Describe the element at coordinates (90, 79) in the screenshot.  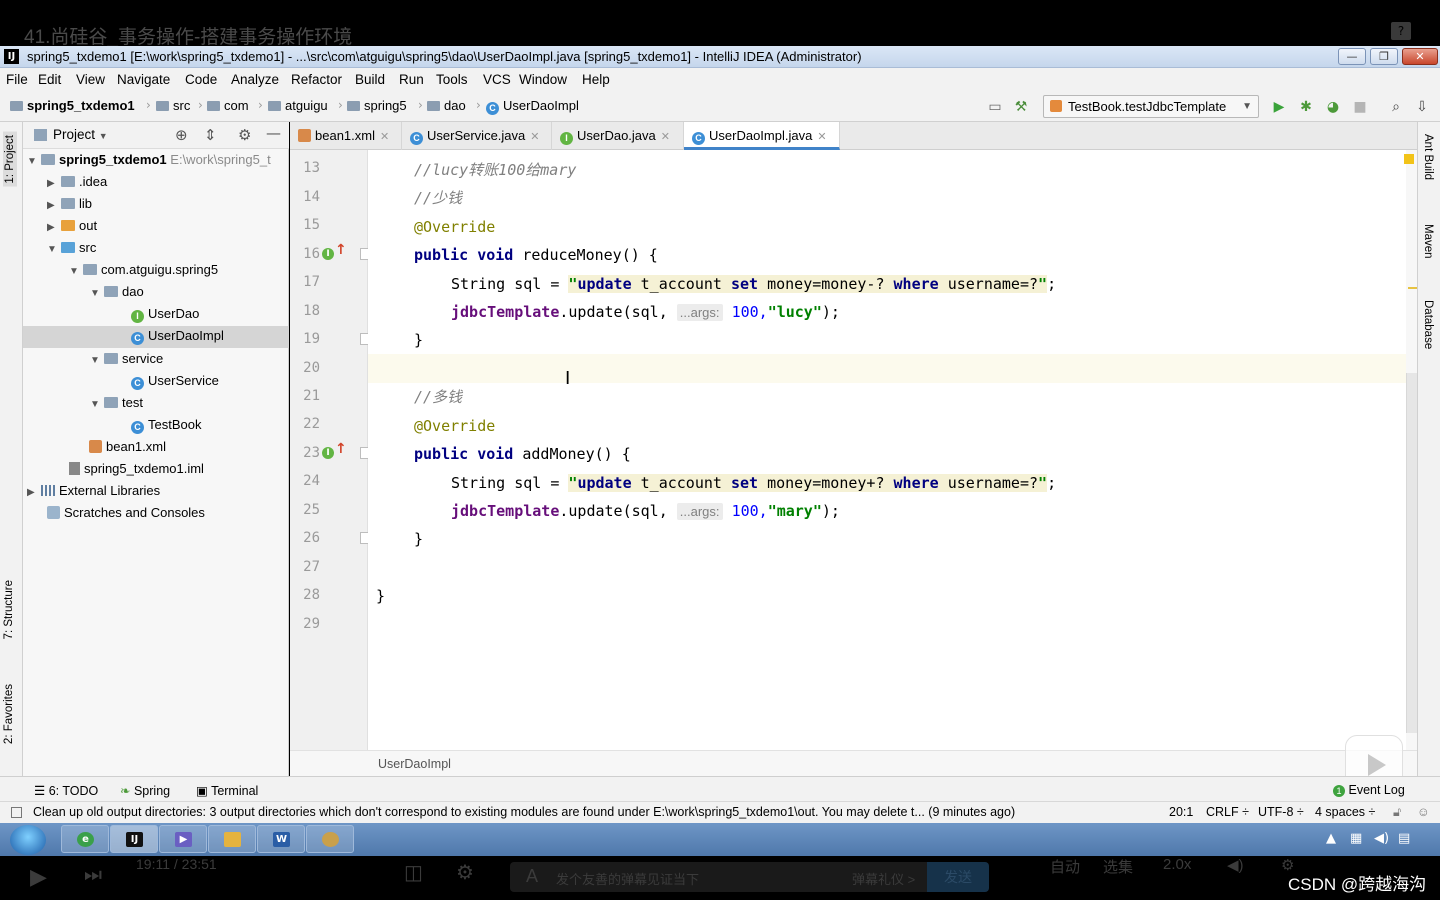
I see `menu-view: View` at that location.